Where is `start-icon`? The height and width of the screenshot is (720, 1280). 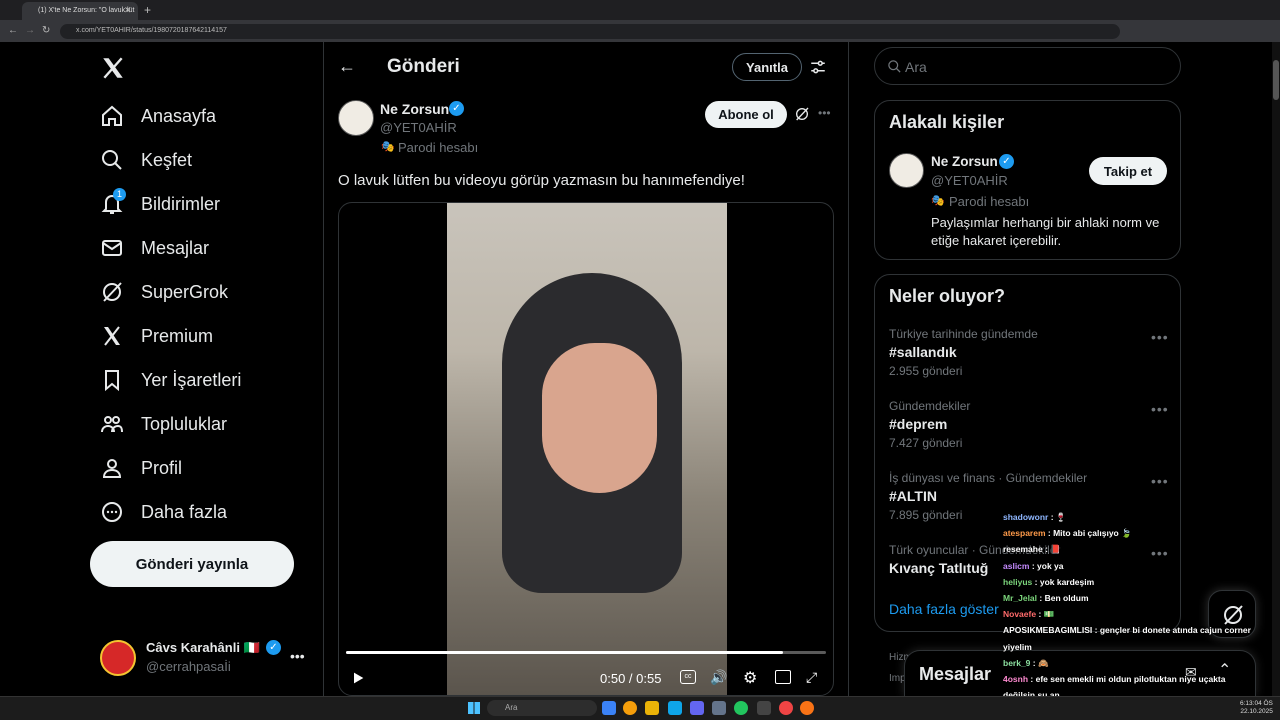
start-icon is located at coordinates (474, 708).